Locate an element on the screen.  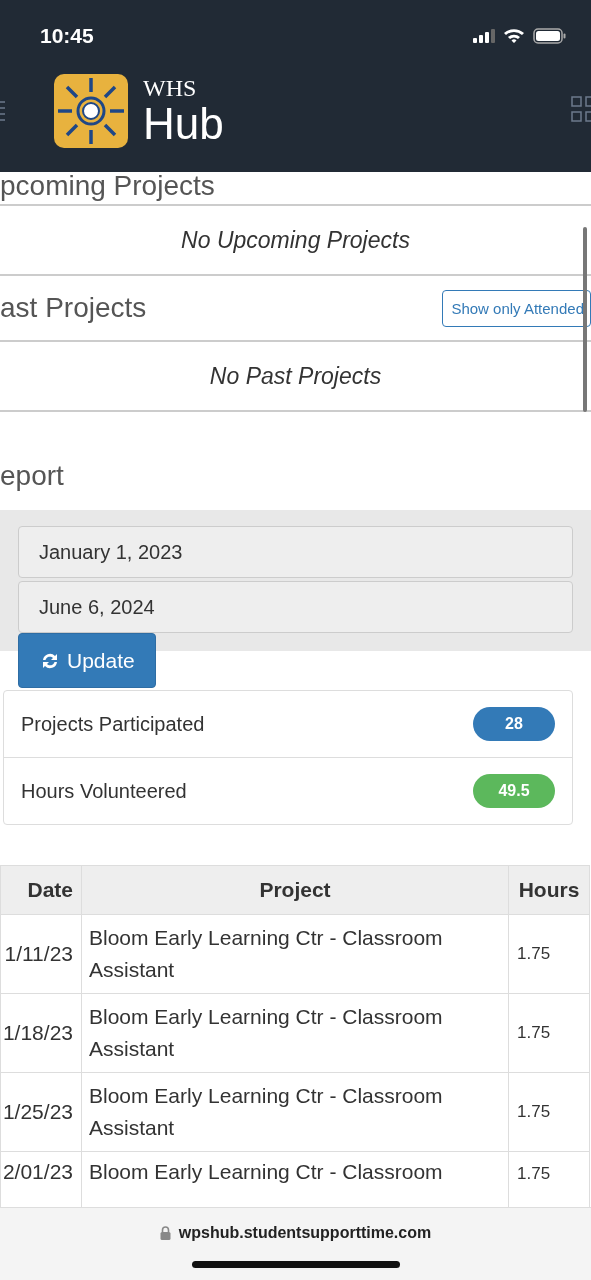
count-badge: 28 is located at coordinates (514, 724).